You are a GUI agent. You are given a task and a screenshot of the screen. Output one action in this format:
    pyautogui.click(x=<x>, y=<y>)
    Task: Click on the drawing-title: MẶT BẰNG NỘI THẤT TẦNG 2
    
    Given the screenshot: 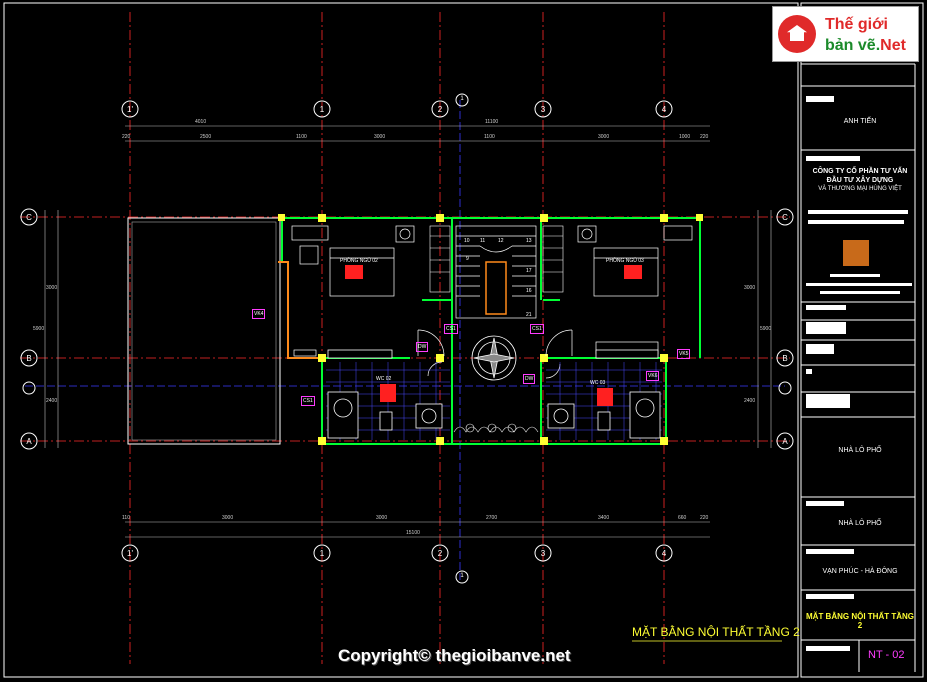 What is the action you would take?
    pyautogui.click(x=716, y=632)
    